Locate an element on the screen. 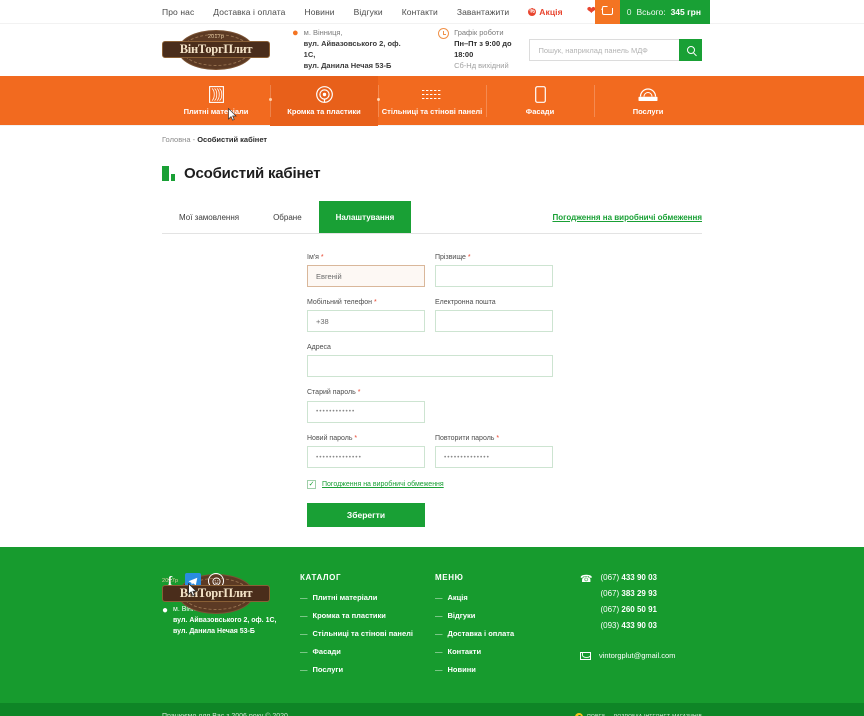 This screenshot has width=864, height=716. logo-year: 2017р is located at coordinates (216, 37).